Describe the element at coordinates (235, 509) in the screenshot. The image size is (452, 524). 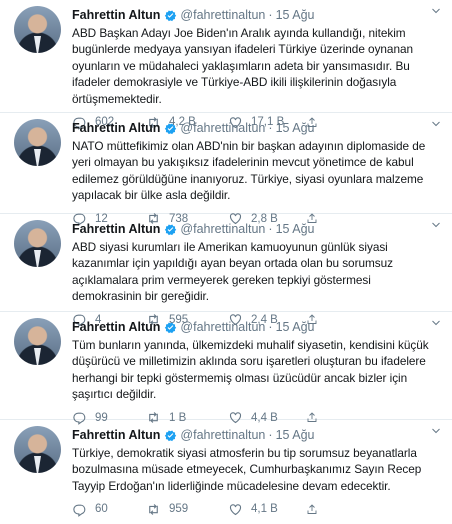
I see `heart-icon` at that location.